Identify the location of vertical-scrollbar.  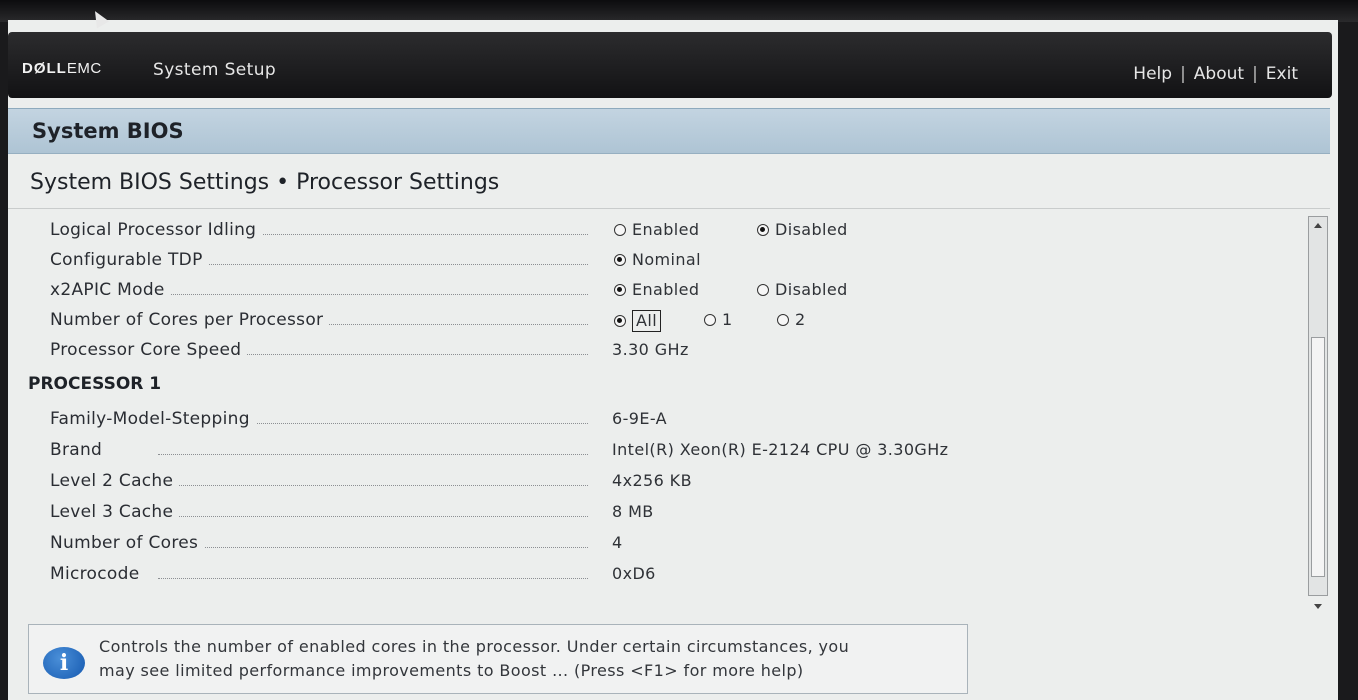
(1318, 412).